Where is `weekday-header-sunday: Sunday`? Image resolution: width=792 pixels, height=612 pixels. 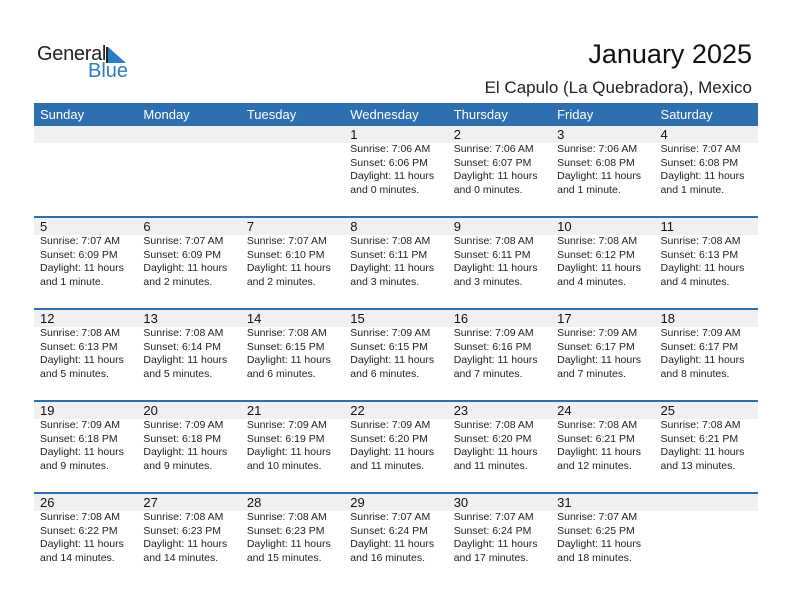 weekday-header-sunday: Sunday is located at coordinates (62, 114).